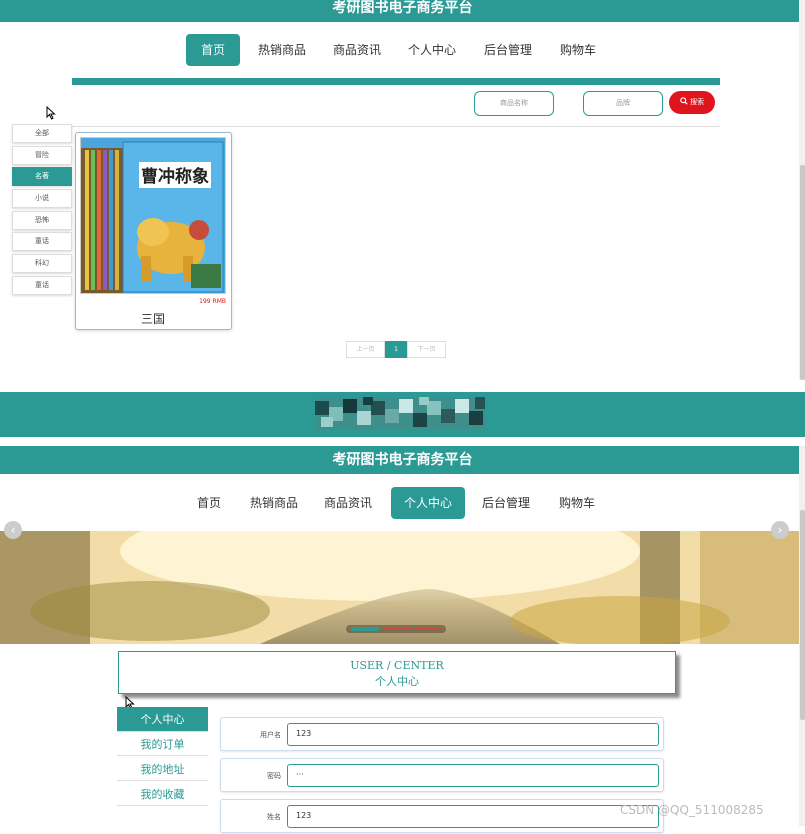  I want to click on nav-admin: 后台管理, so click(508, 50).